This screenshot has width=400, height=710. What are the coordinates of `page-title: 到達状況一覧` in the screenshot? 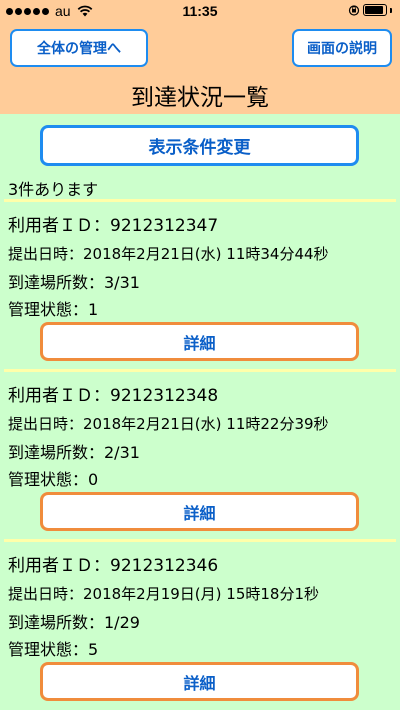 It's located at (200, 98).